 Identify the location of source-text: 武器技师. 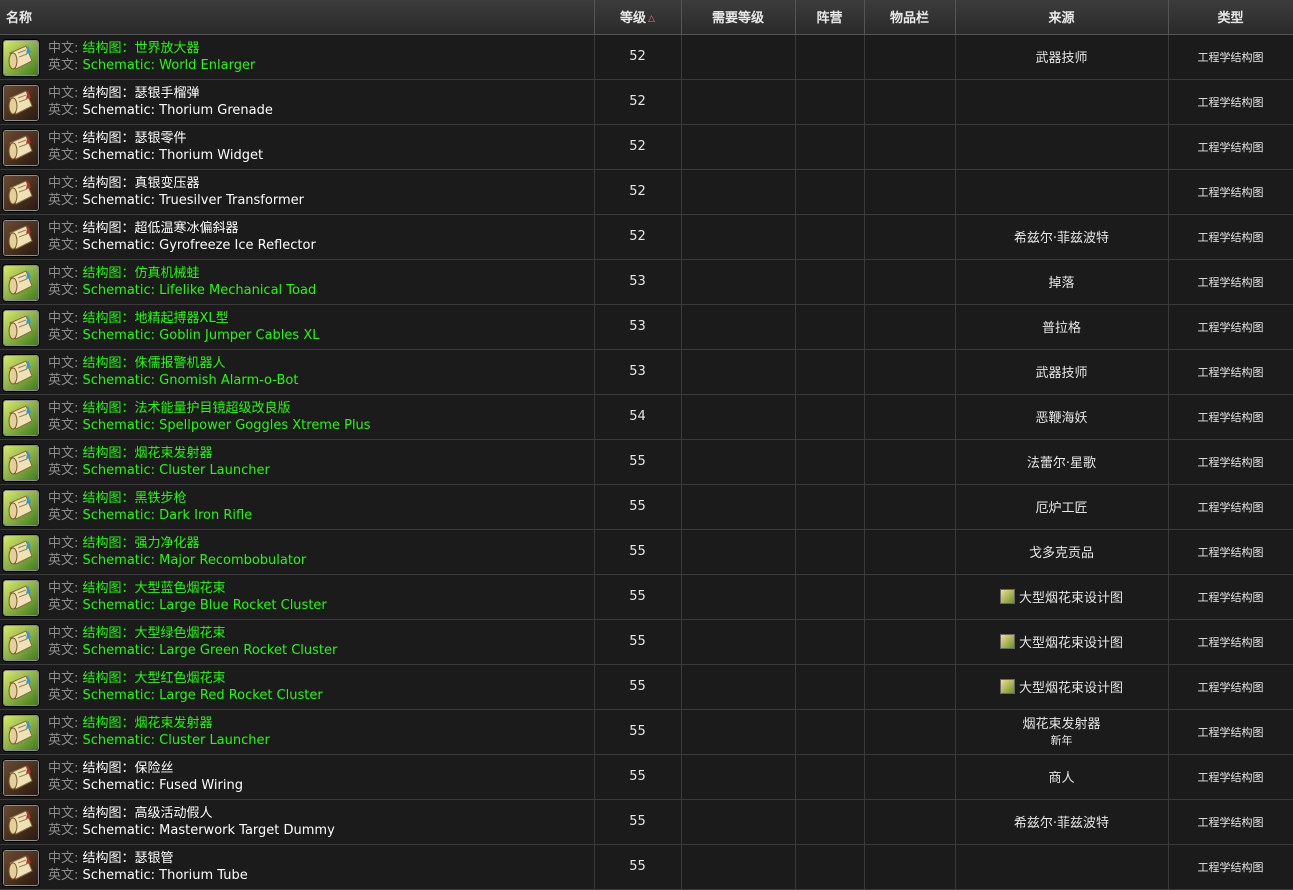
(1061, 373).